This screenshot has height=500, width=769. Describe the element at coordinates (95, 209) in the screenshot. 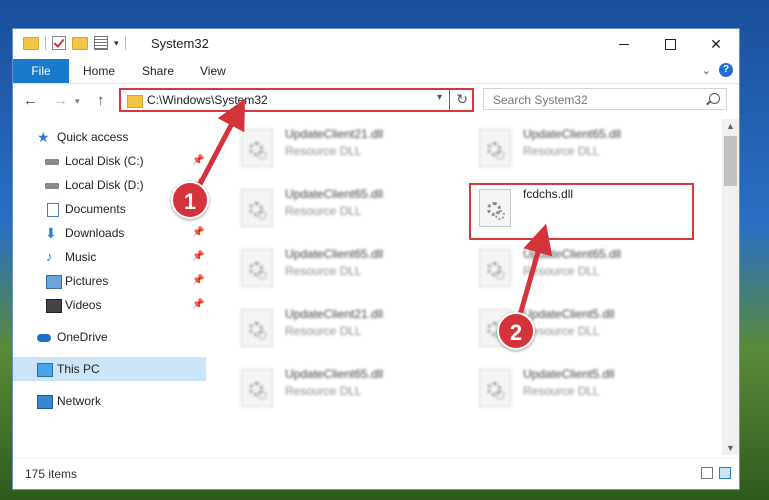

I see `sidebar-item-label: Documents` at that location.